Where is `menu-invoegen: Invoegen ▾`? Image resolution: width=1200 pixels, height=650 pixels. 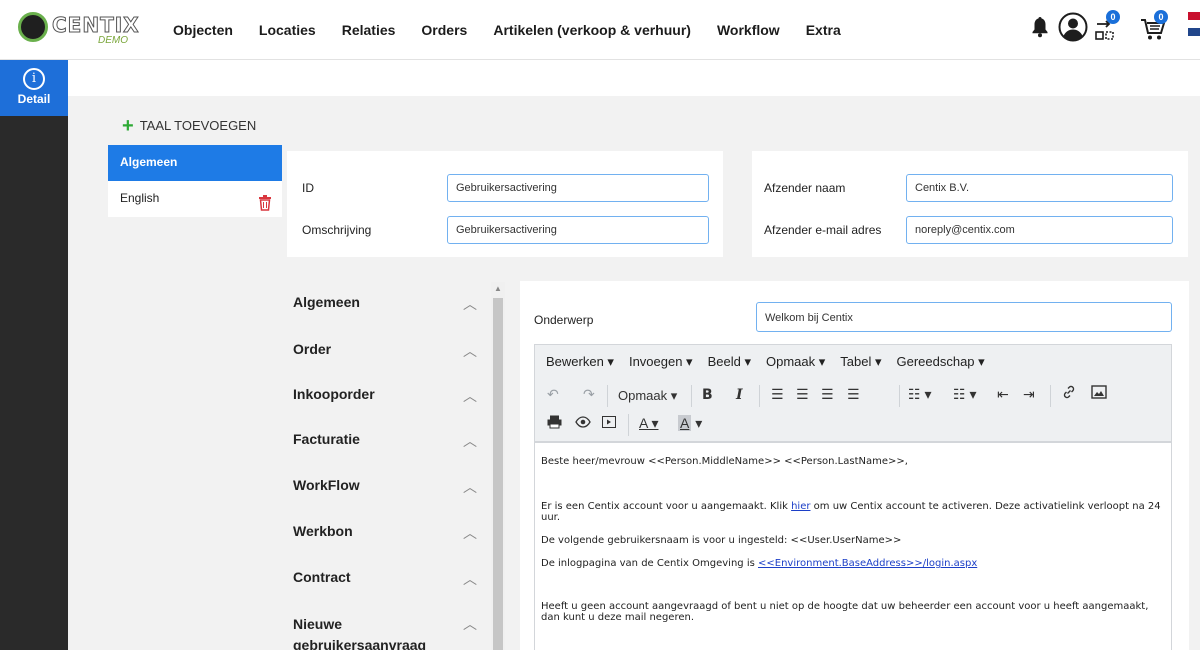 menu-invoegen: Invoegen ▾ is located at coordinates (661, 362).